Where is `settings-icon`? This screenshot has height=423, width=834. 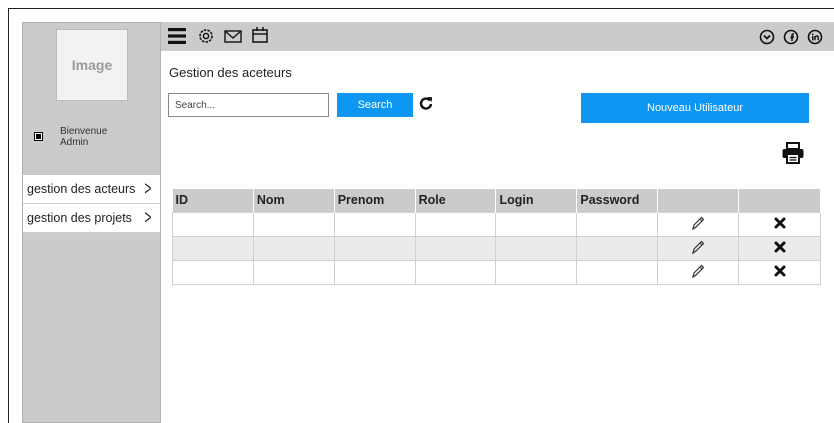
settings-icon is located at coordinates (206, 36).